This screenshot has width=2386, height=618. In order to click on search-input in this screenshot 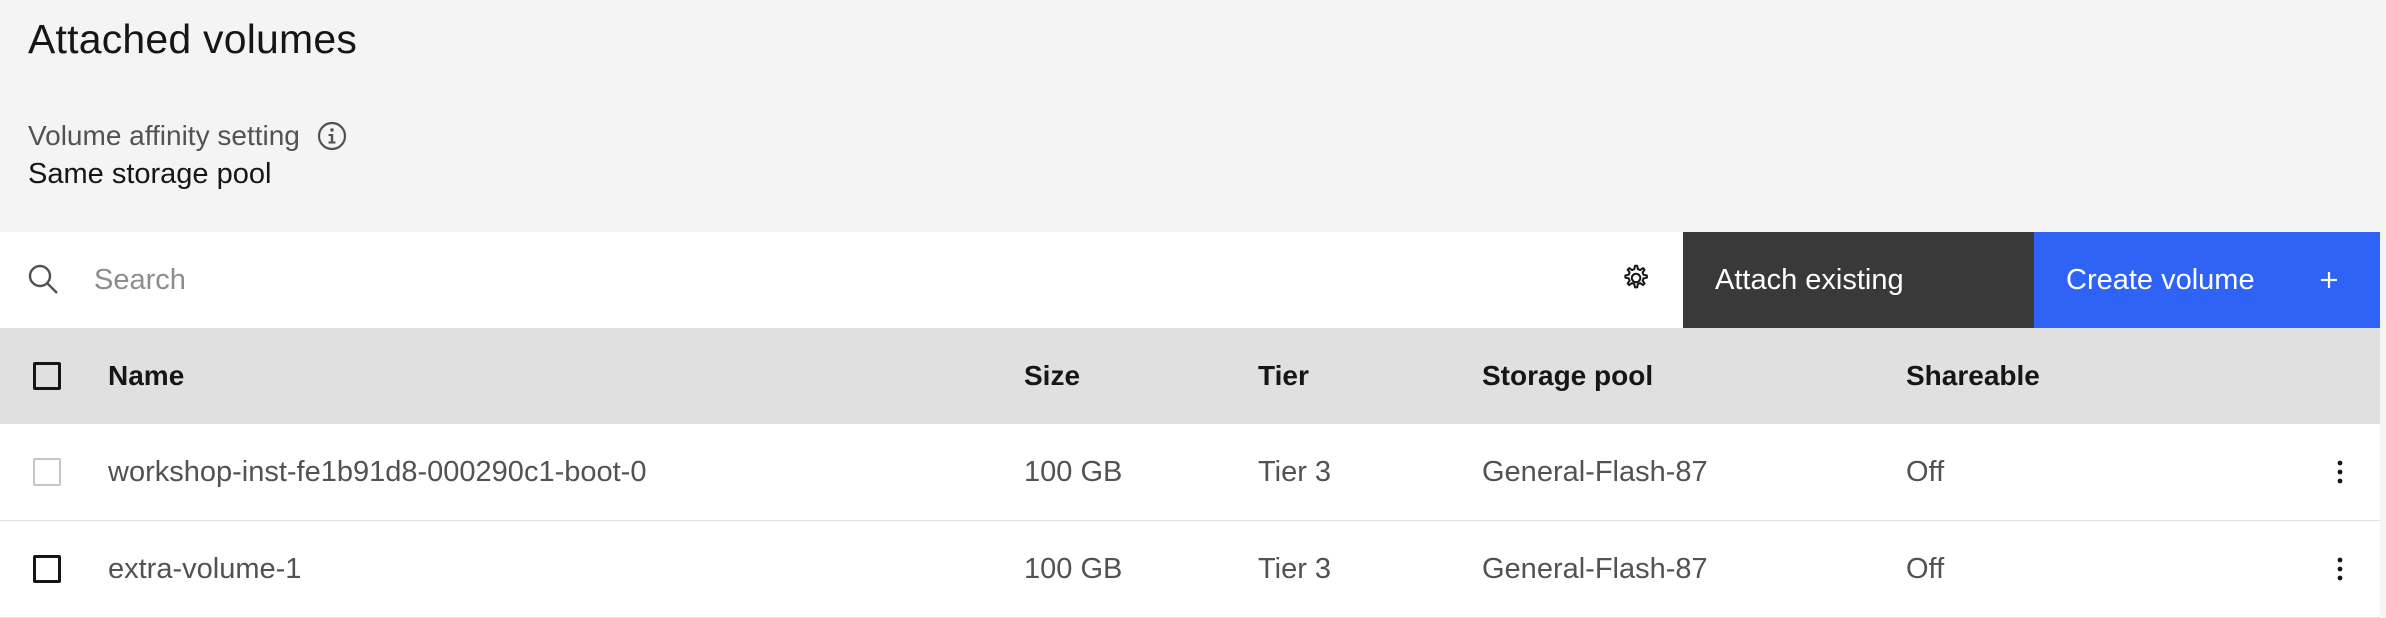, I will do `click(819, 280)`.